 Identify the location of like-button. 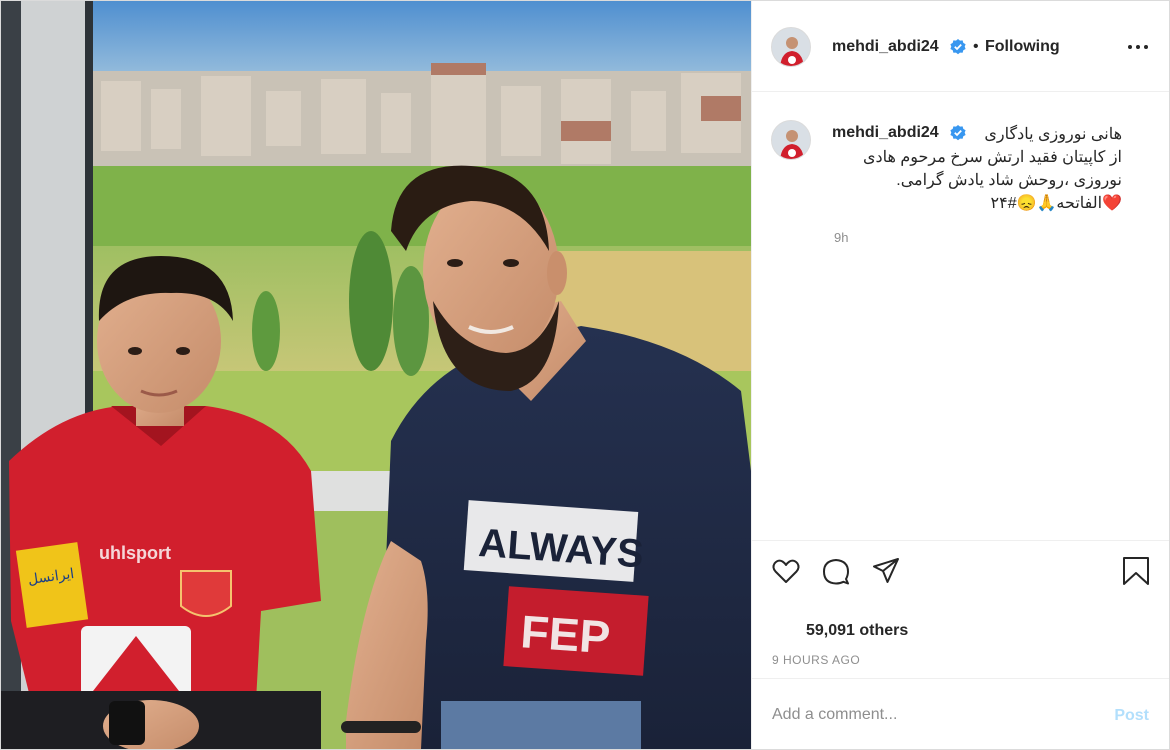
(786, 571).